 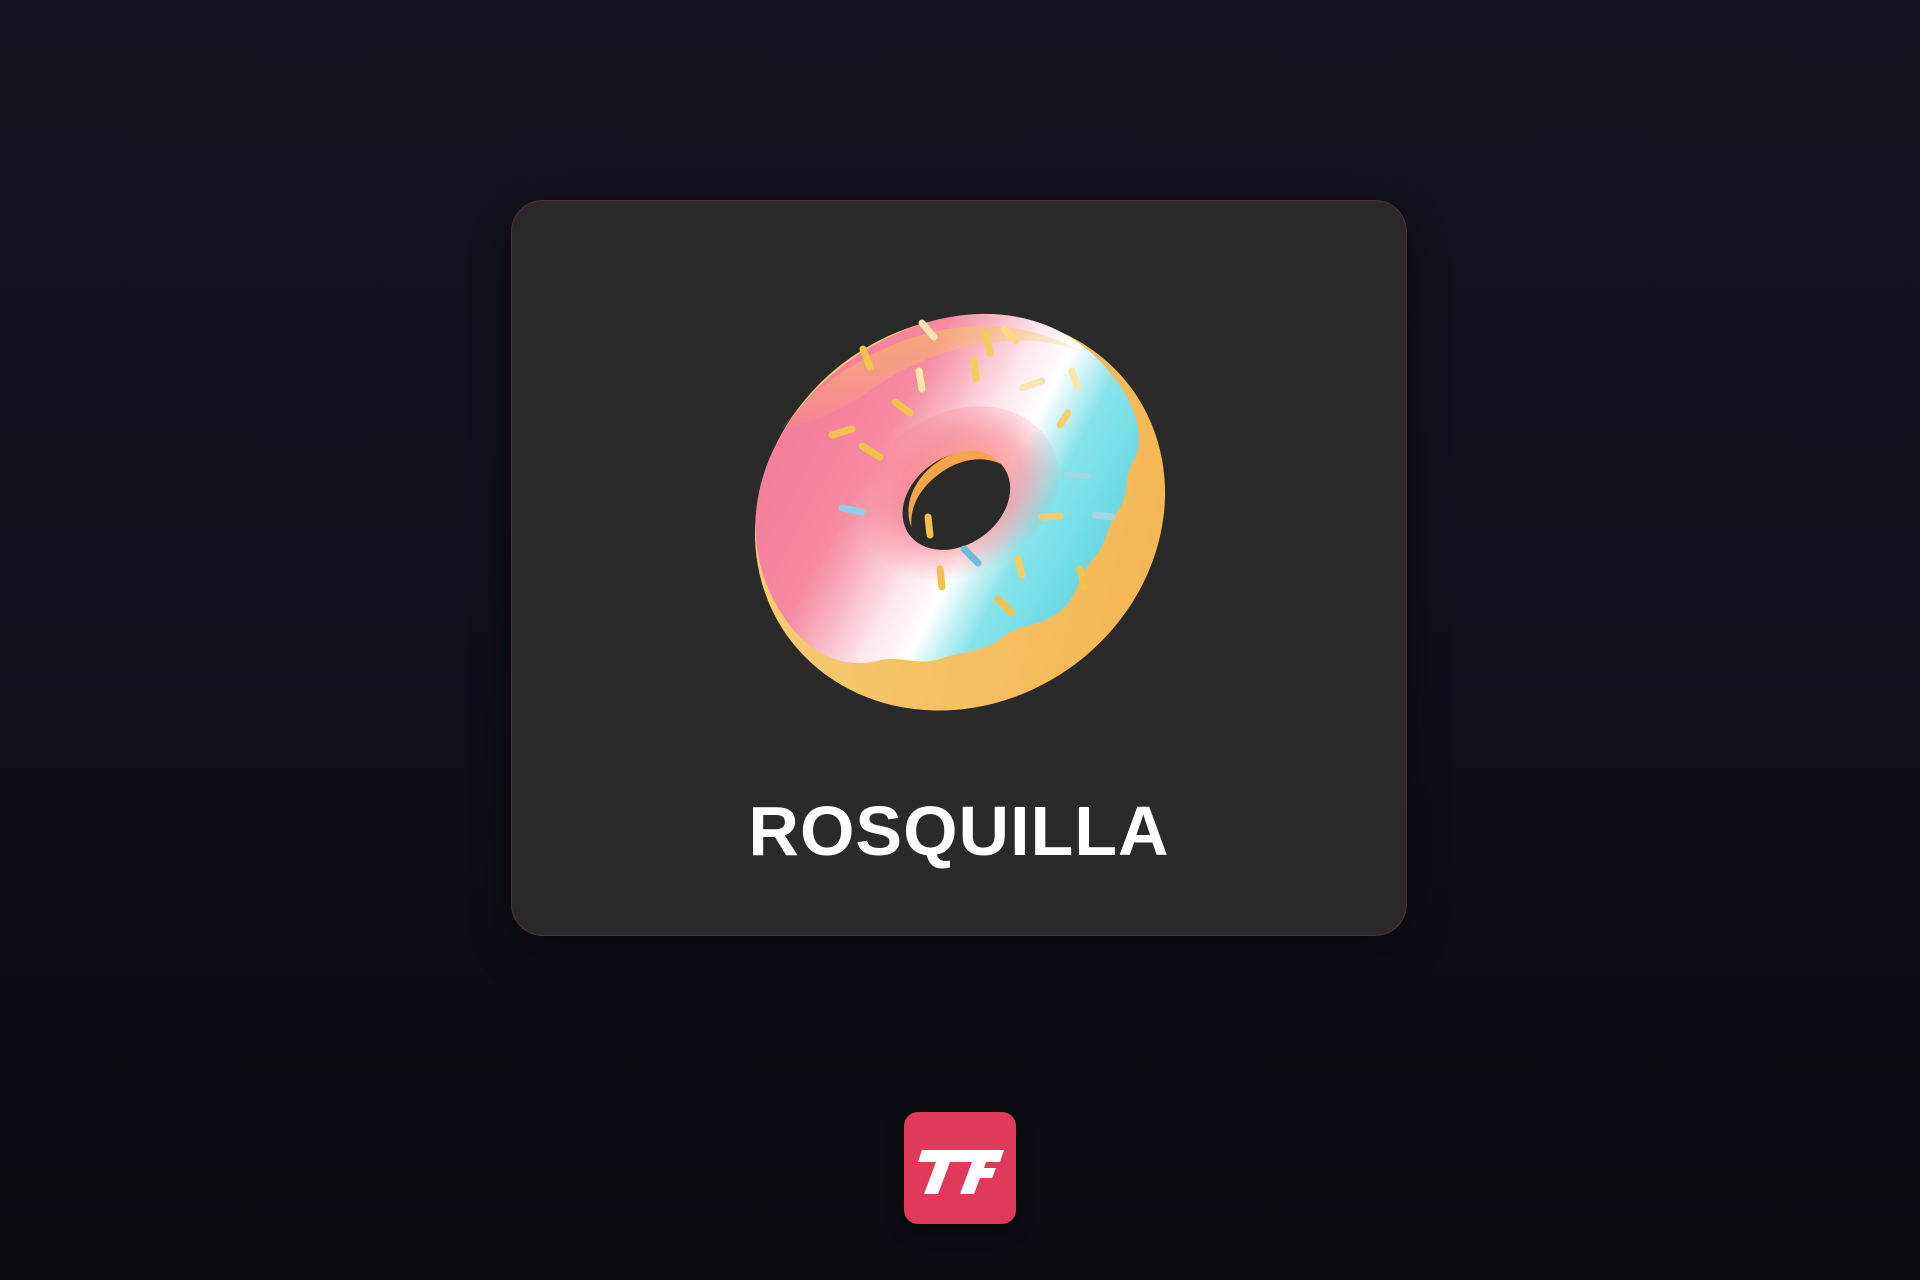 What do you see at coordinates (959, 831) in the screenshot?
I see `item-title: ROSQUILLA` at bounding box center [959, 831].